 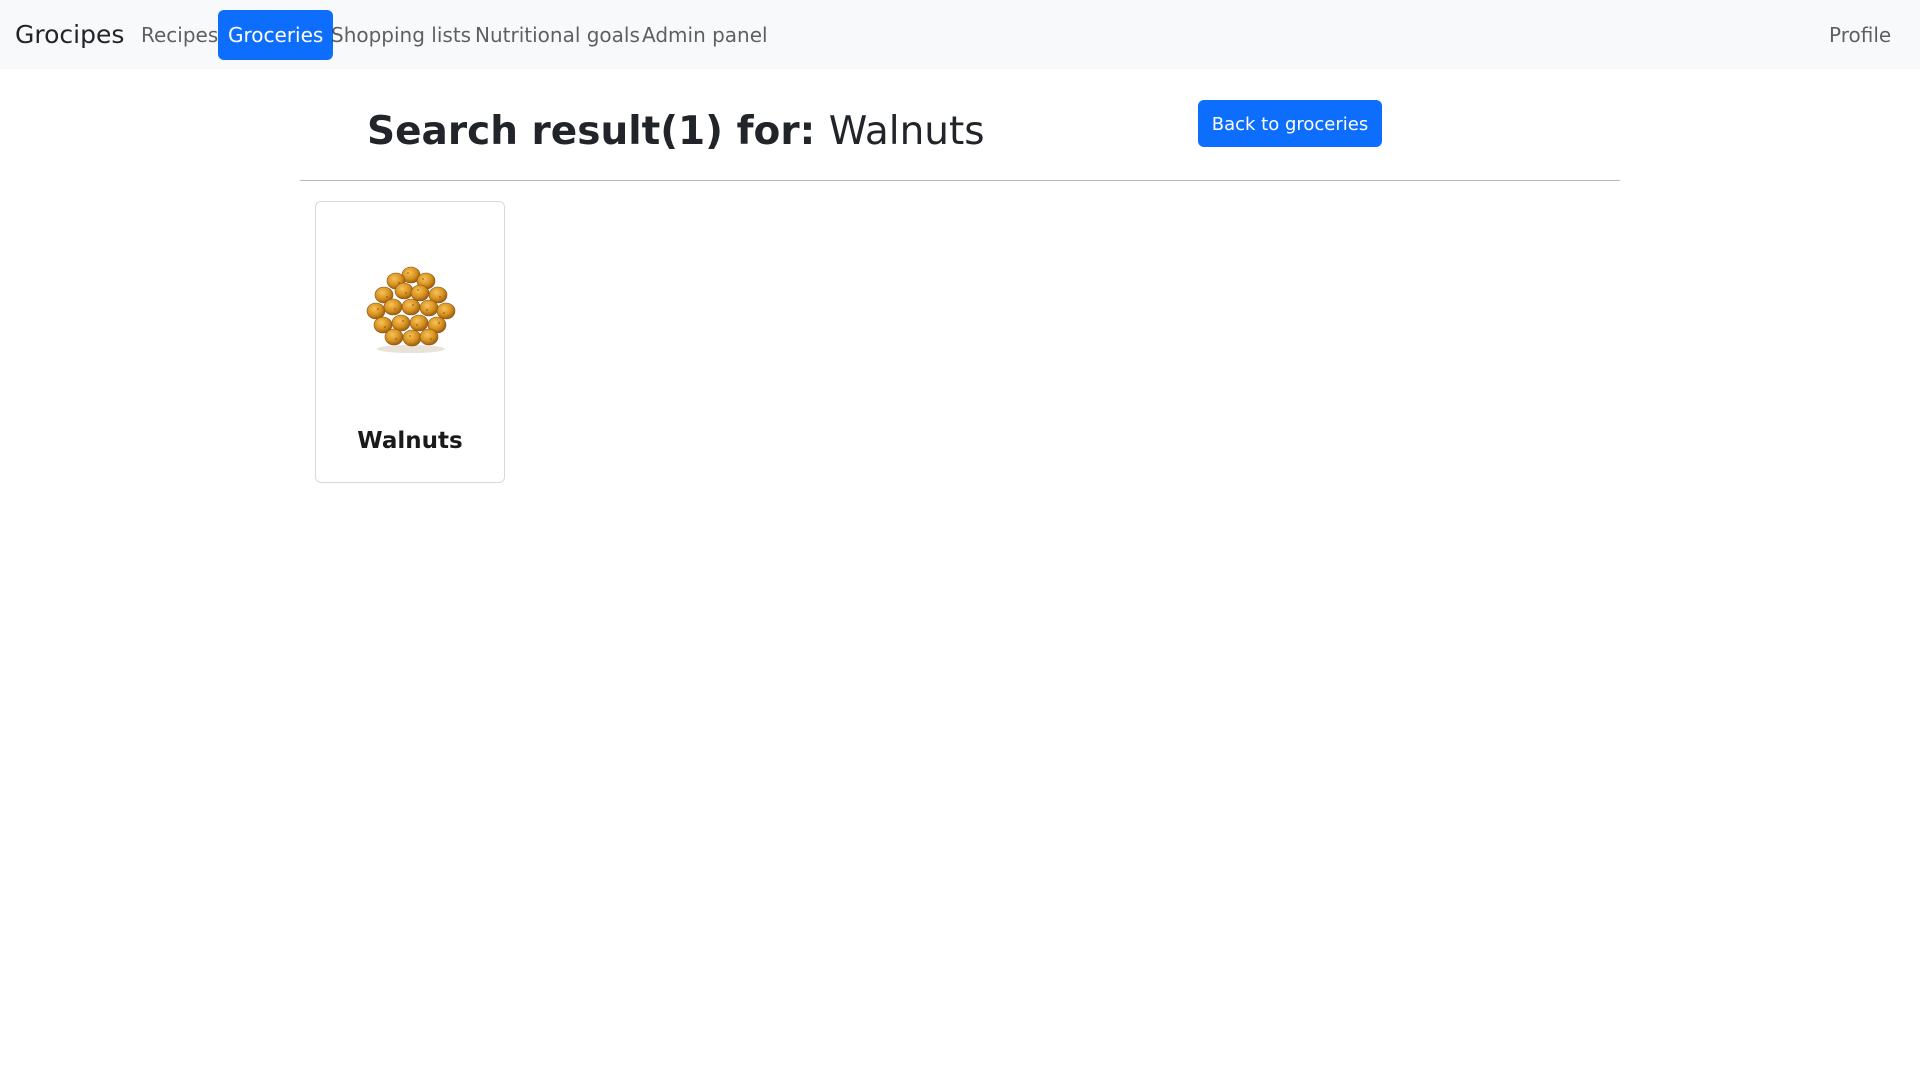 I want to click on walnut-pile-image, so click(x=411, y=309).